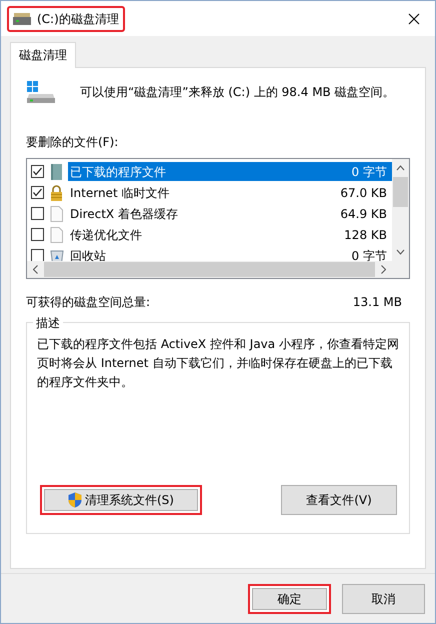  Describe the element at coordinates (289, 599) in the screenshot. I see `ok-button: 确定` at that location.